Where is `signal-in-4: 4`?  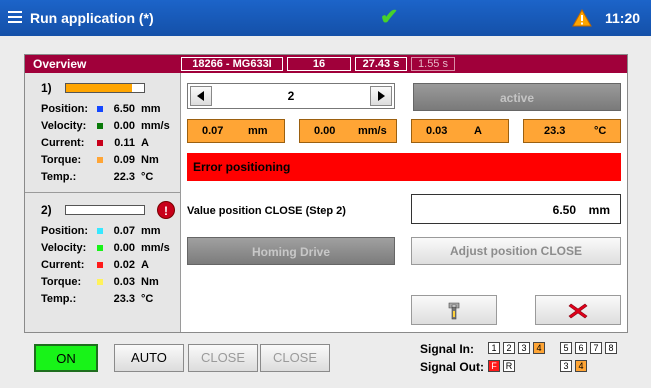 signal-in-4: 4 is located at coordinates (539, 348).